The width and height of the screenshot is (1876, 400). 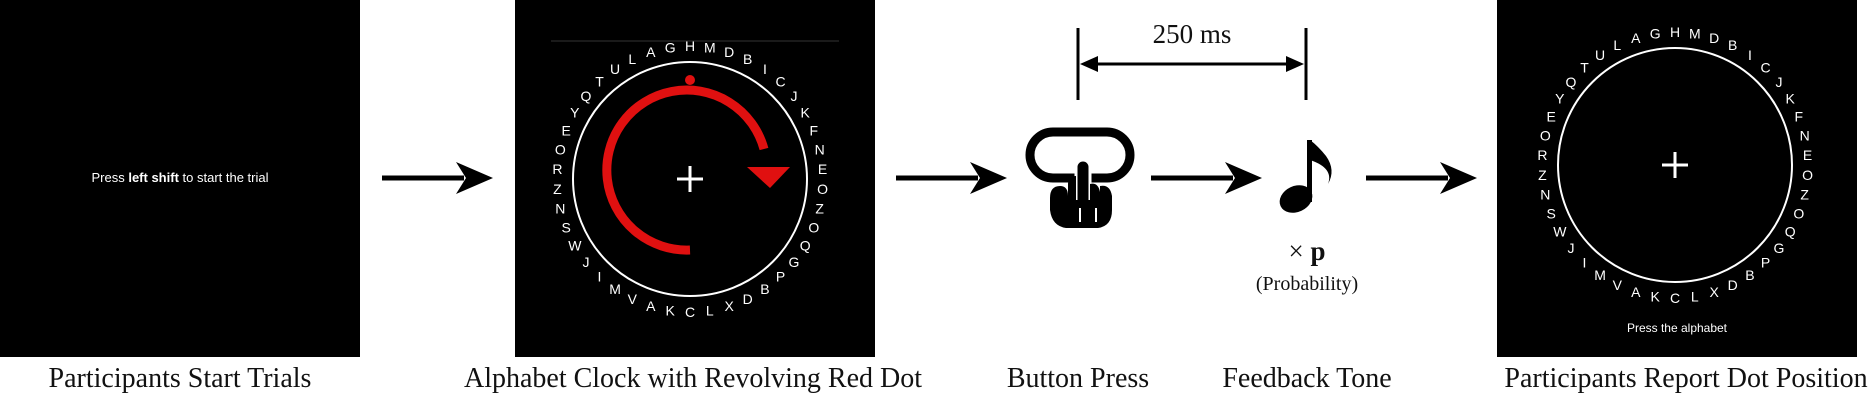 What do you see at coordinates (1089, 64) in the screenshot?
I see `timing-left-head` at bounding box center [1089, 64].